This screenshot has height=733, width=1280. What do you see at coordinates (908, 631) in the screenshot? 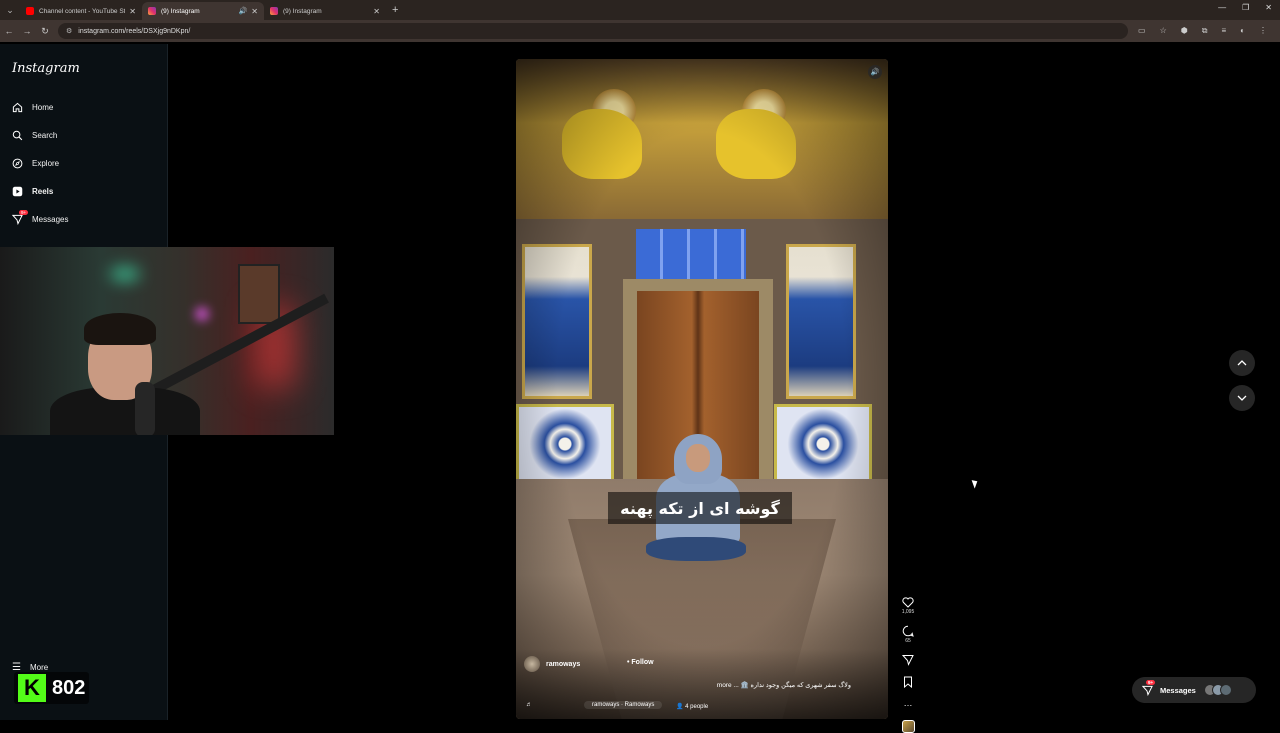
I see `comment-icon` at bounding box center [908, 631].